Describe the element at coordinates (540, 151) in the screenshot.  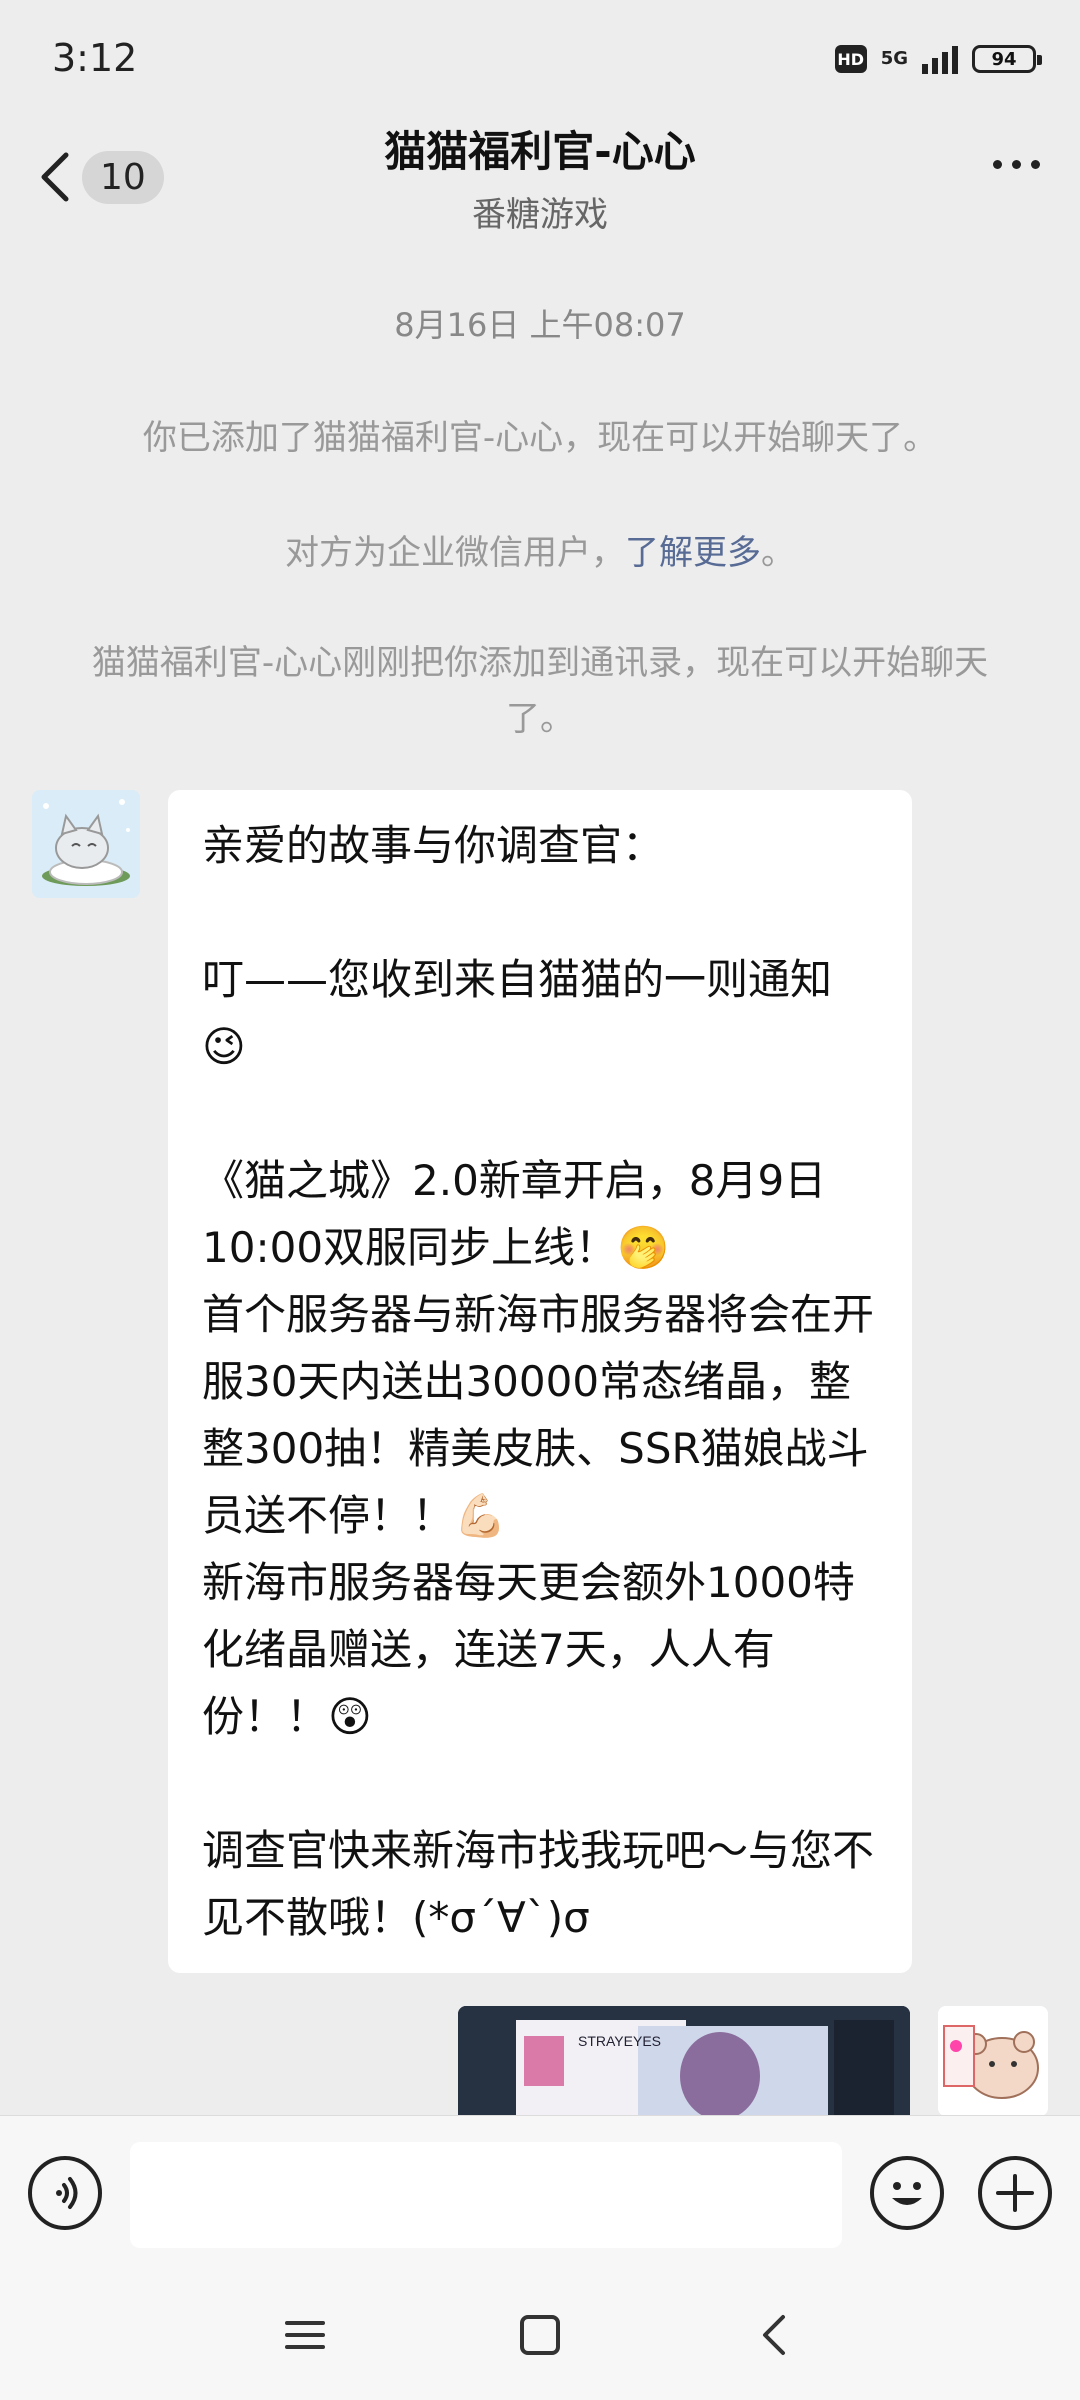
I see `chat-title: 猫猫福利官-心心` at that location.